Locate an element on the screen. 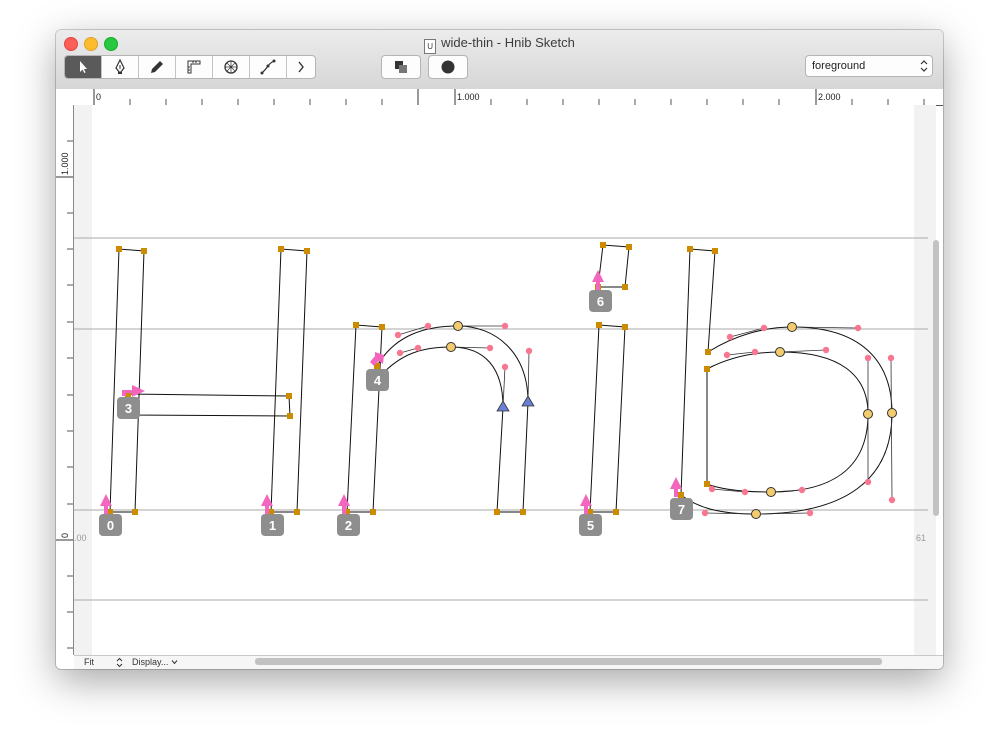 Image resolution: width=999 pixels, height=749 pixels. preview-mode-button is located at coordinates (401, 67).